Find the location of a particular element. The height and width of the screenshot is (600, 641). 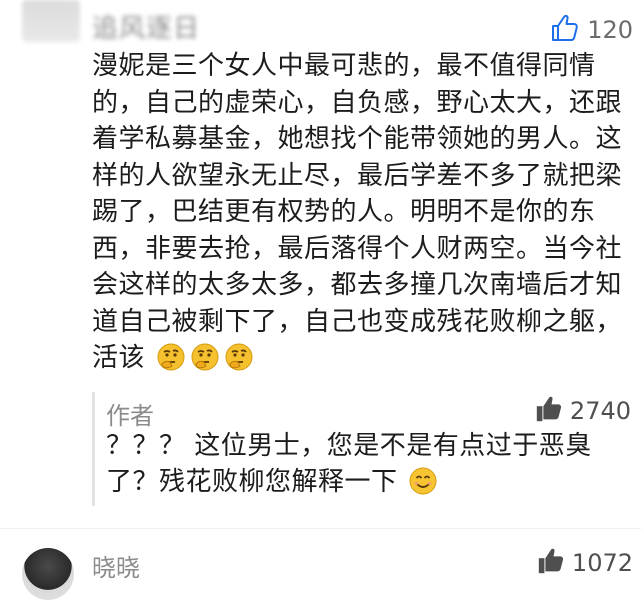

like-count: 1072 is located at coordinates (602, 563).